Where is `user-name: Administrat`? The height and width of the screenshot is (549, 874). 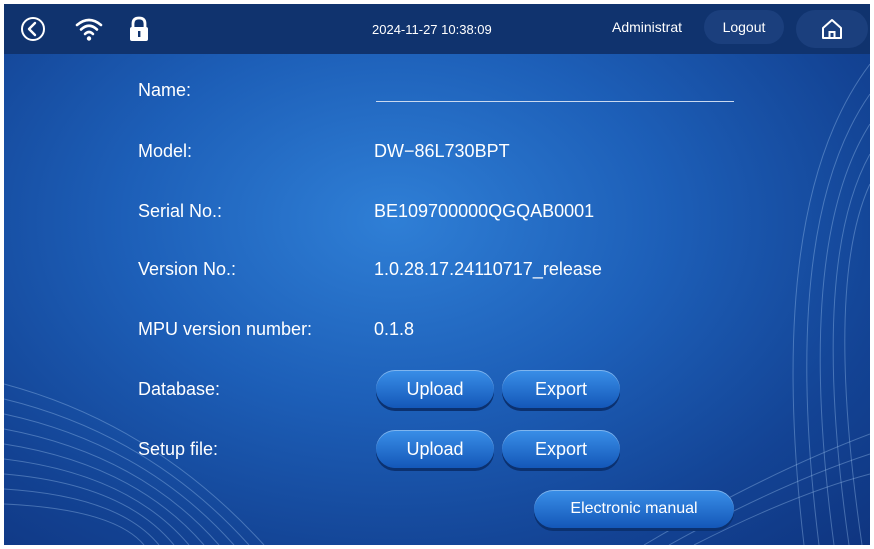
user-name: Administrat is located at coordinates (647, 27).